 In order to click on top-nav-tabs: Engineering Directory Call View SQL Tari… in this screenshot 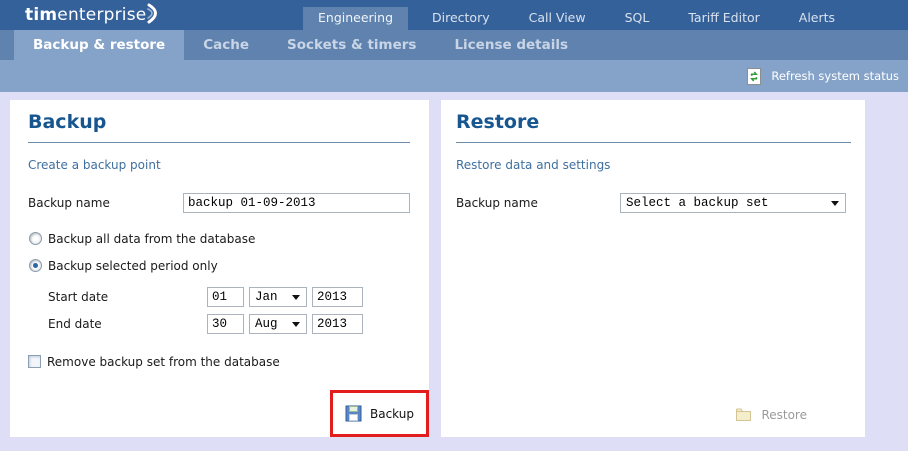, I will do `click(581, 15)`.